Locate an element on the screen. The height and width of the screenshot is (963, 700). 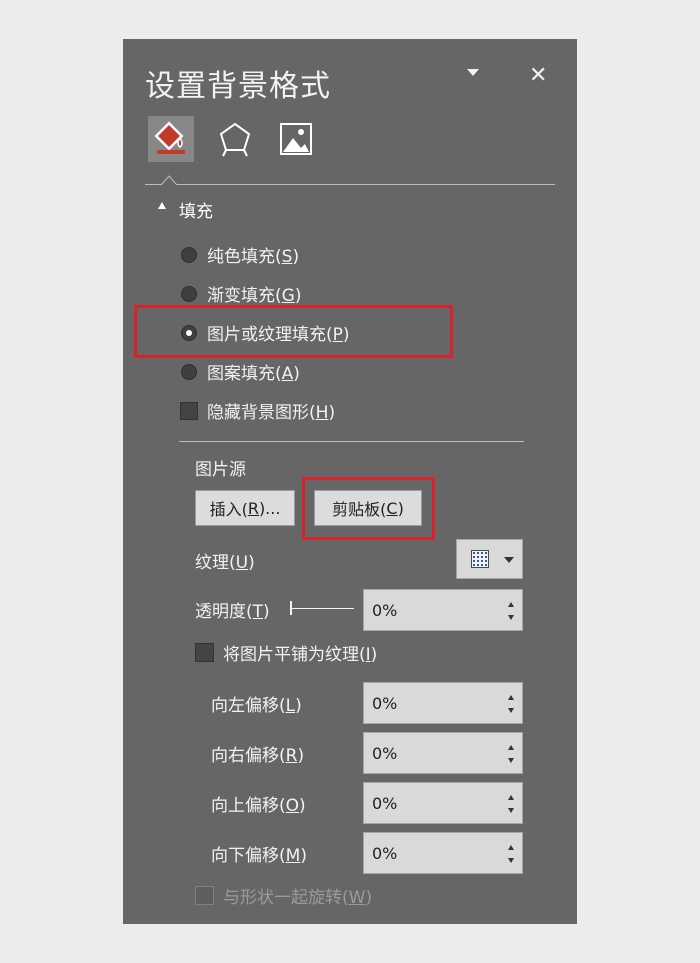
pane-options-dropdown is located at coordinates (473, 72).